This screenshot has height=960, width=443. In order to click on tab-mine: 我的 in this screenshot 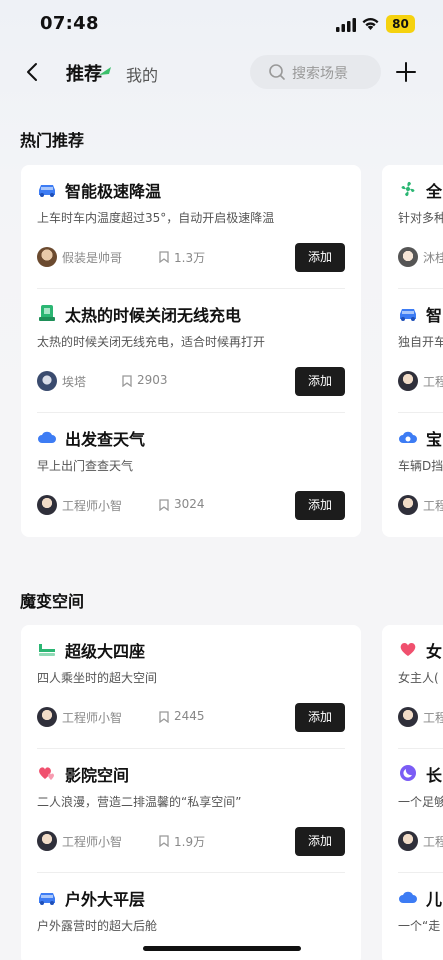, I will do `click(142, 74)`.